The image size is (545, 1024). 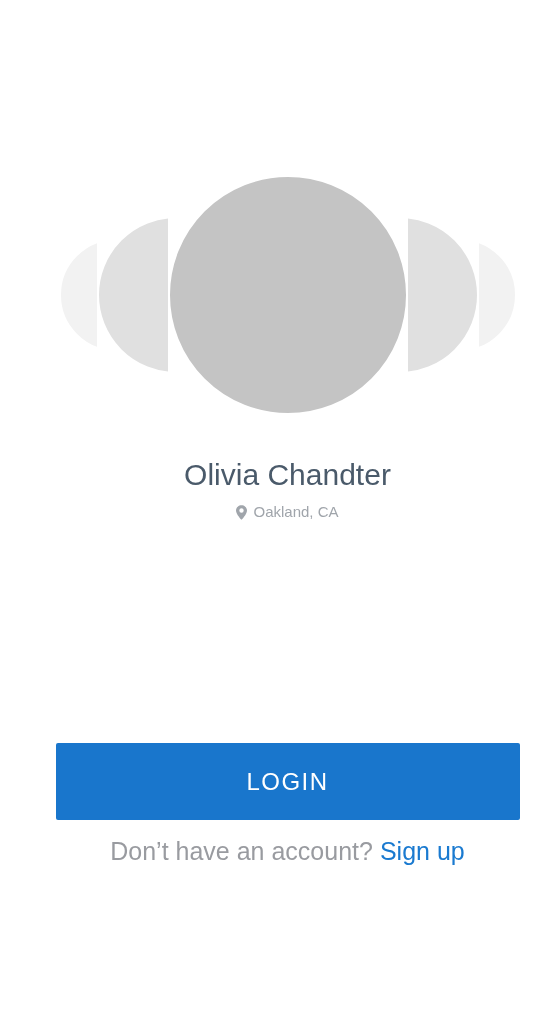 What do you see at coordinates (287, 781) in the screenshot?
I see `login-button: LOGIN` at bounding box center [287, 781].